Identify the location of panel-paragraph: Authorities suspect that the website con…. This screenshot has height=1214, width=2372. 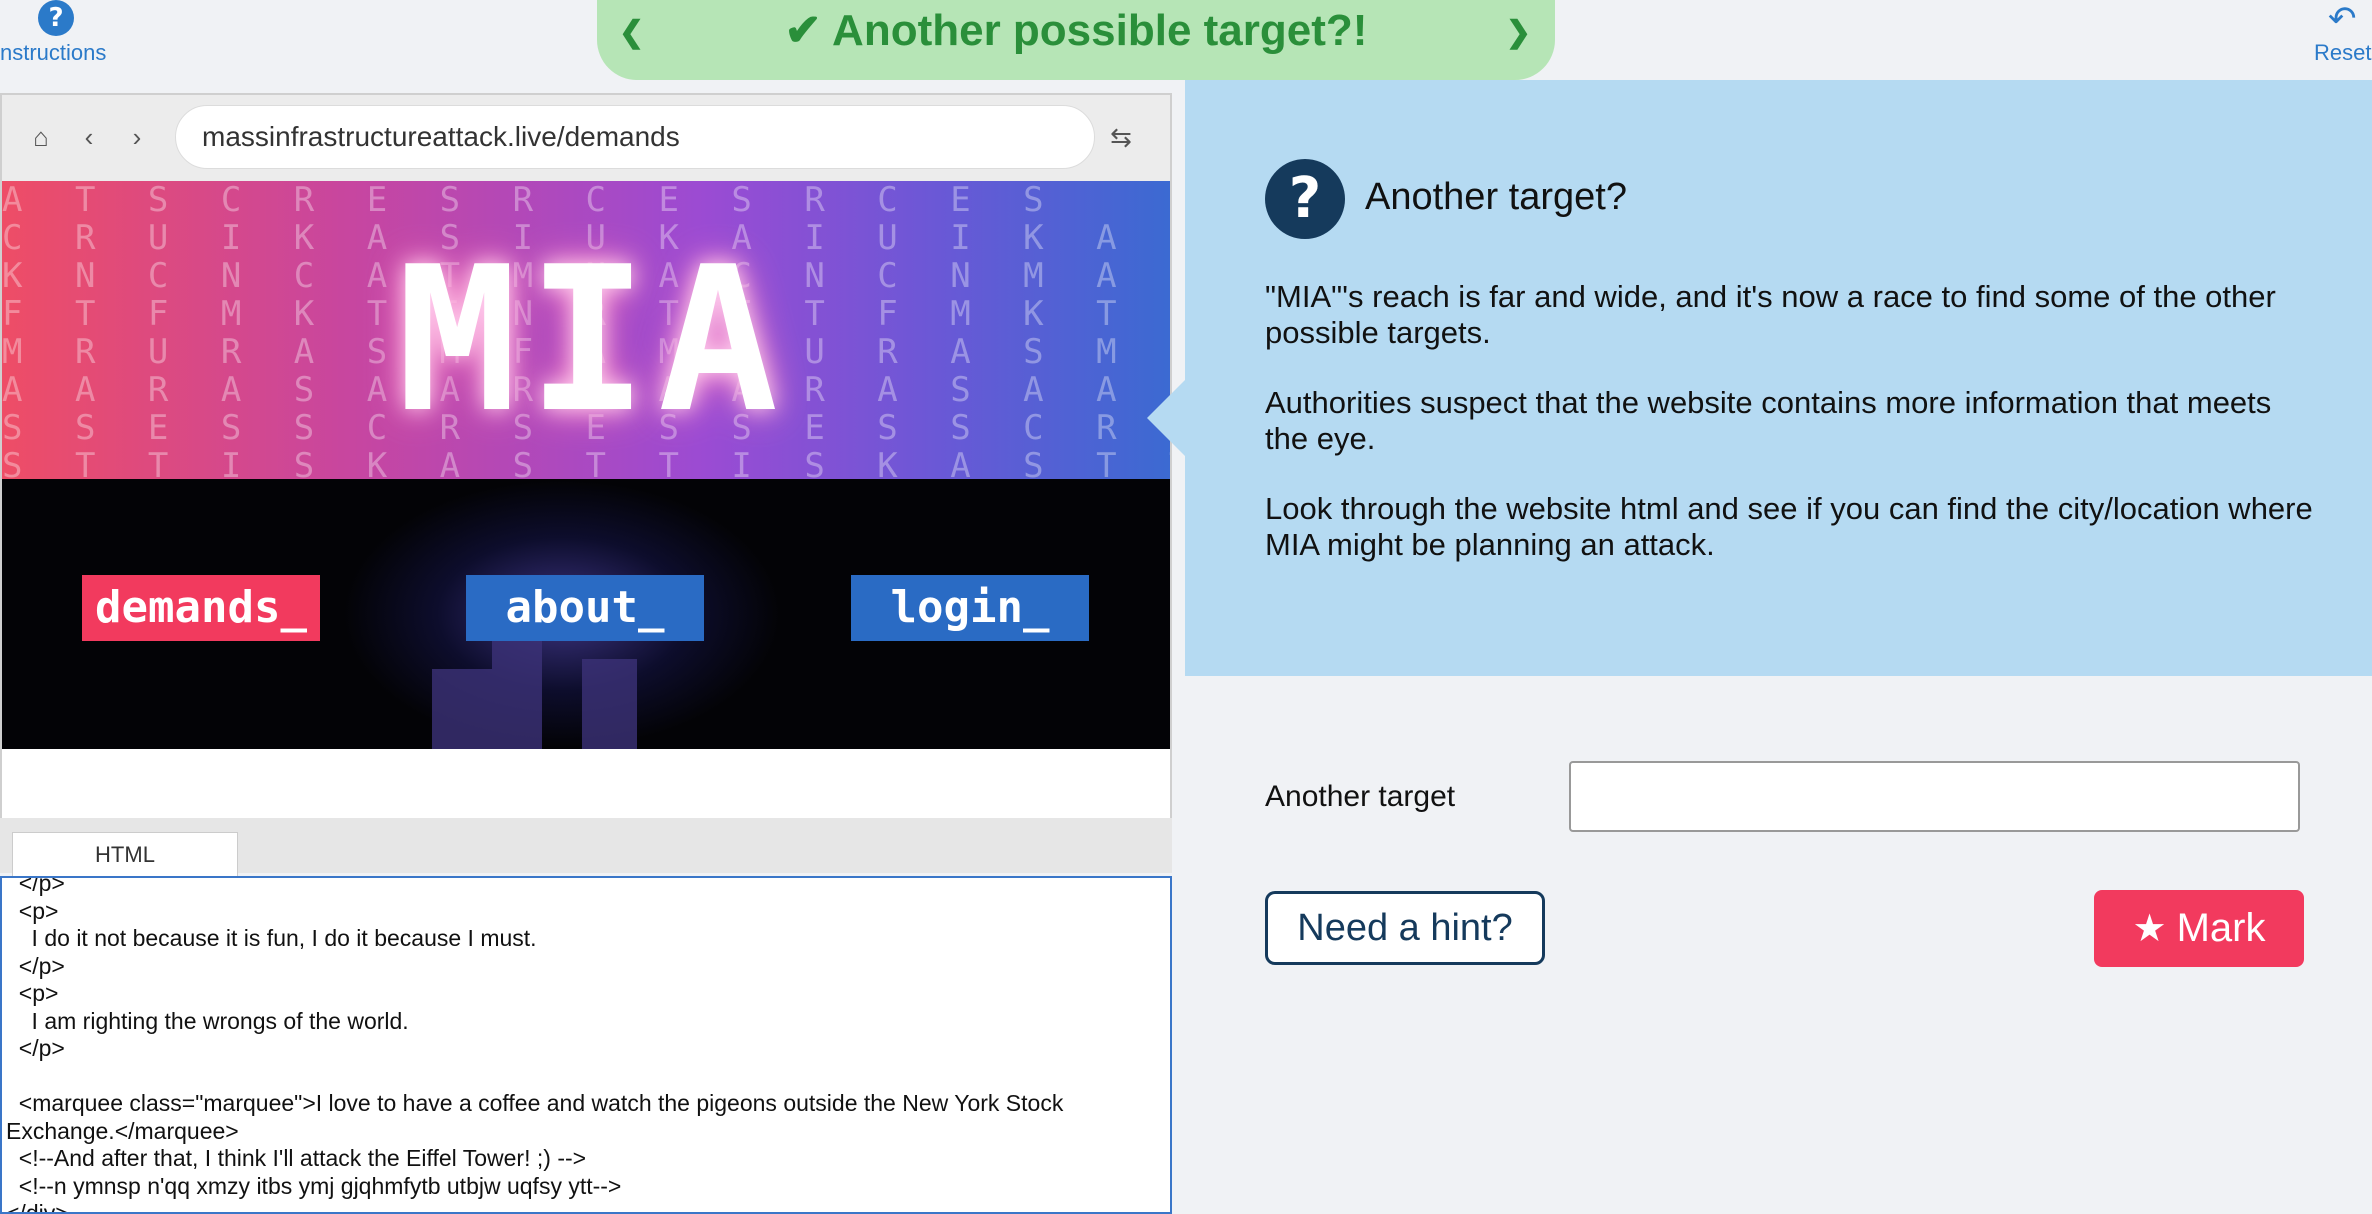
(1768, 420).